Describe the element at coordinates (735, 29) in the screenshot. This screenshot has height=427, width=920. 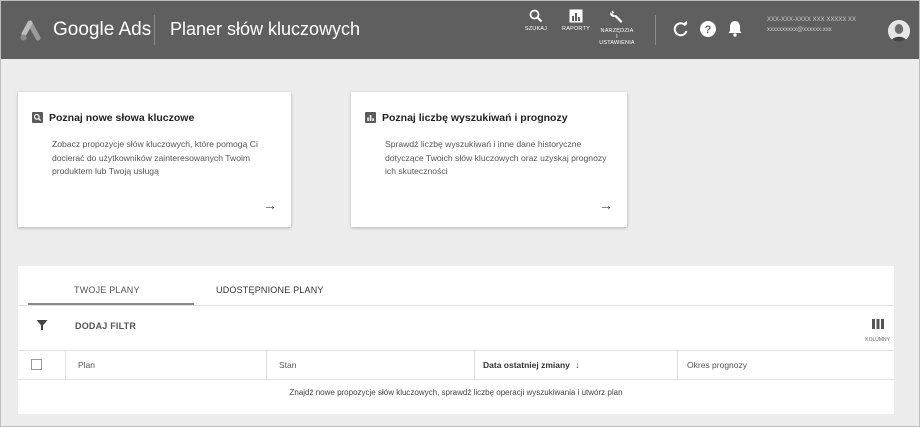
I see `bell-icon` at that location.